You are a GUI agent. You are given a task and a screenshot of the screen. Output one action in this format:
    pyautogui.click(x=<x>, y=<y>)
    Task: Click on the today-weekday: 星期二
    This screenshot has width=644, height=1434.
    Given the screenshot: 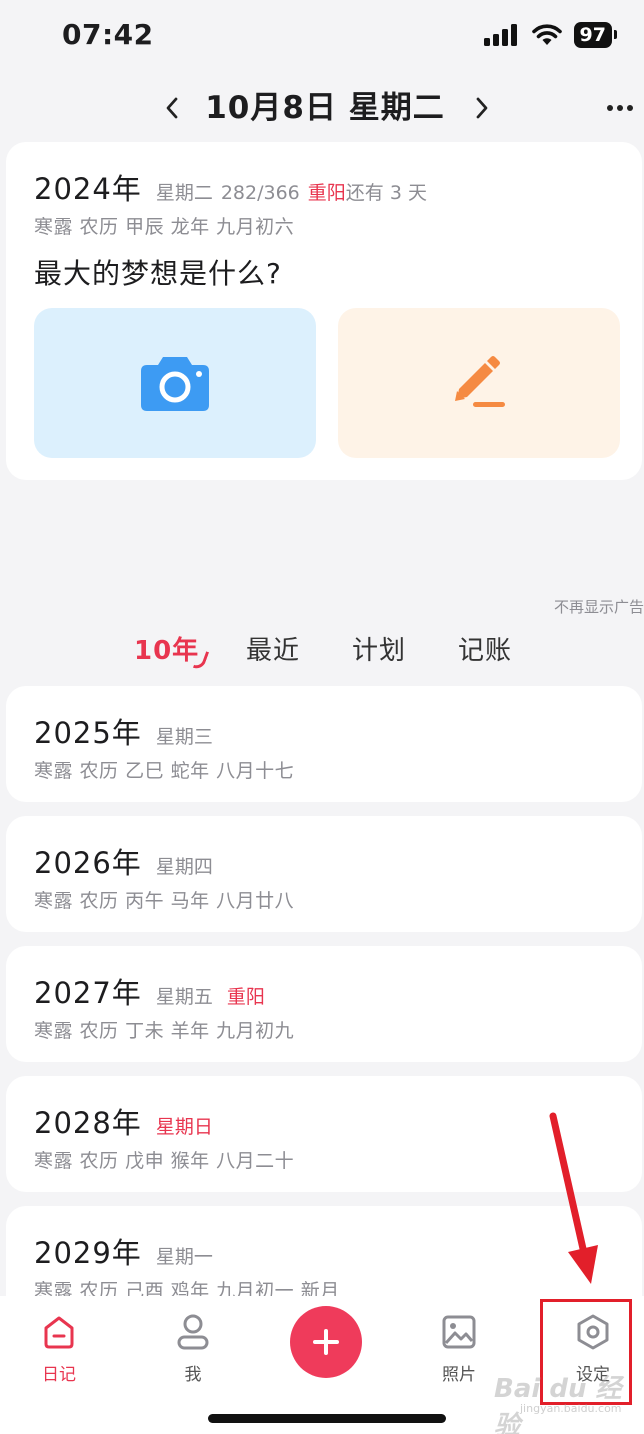 What is the action you would take?
    pyautogui.click(x=184, y=193)
    